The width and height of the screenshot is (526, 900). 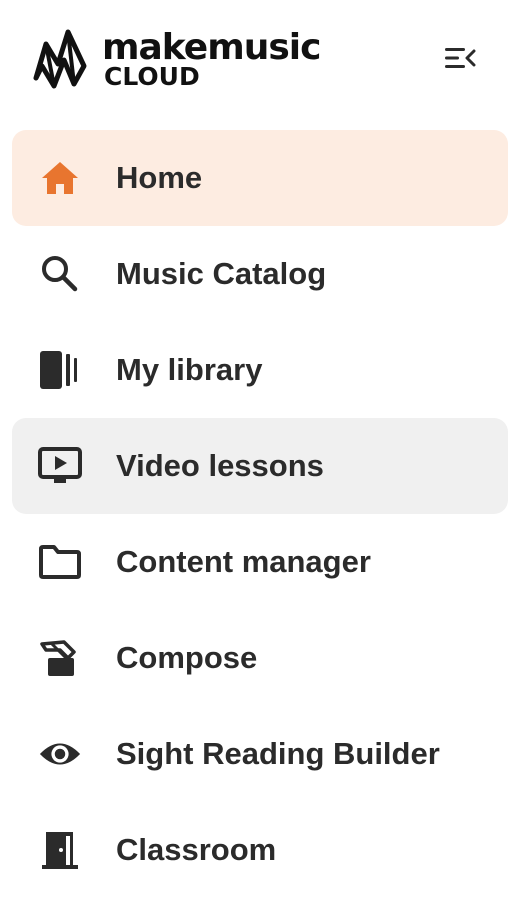 What do you see at coordinates (60, 370) in the screenshot?
I see `library-icon` at bounding box center [60, 370].